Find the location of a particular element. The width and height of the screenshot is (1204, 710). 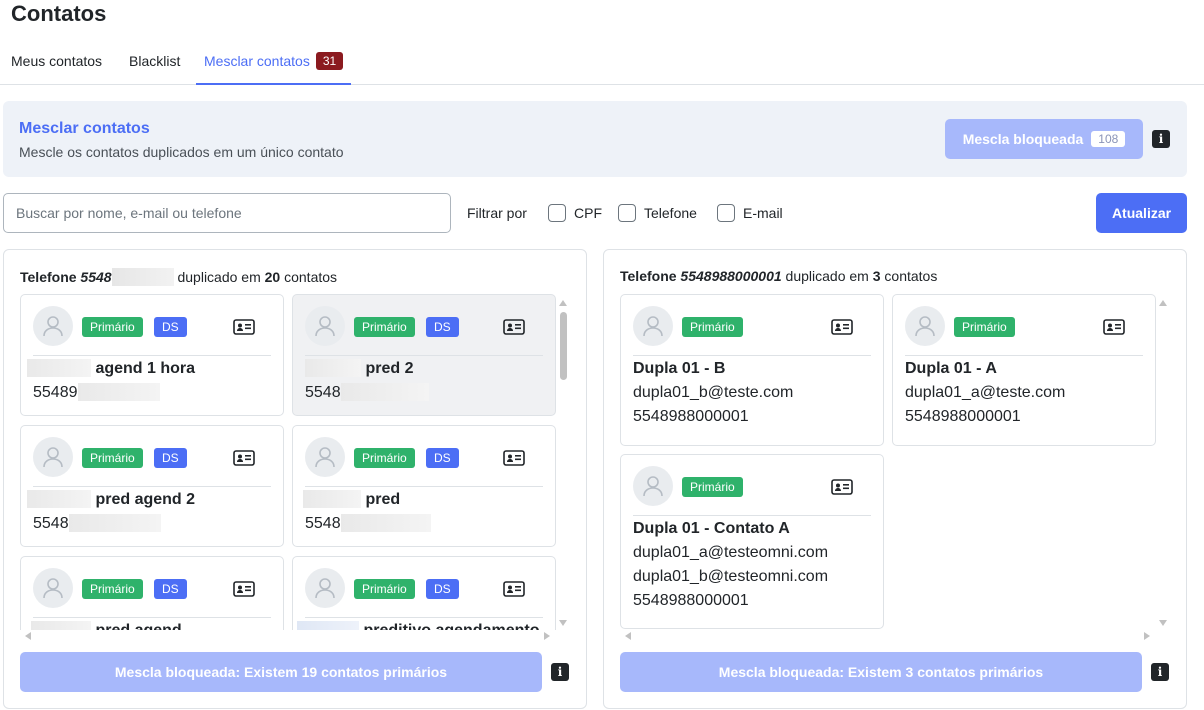

contact-name: pred agend is located at coordinates (106, 625).